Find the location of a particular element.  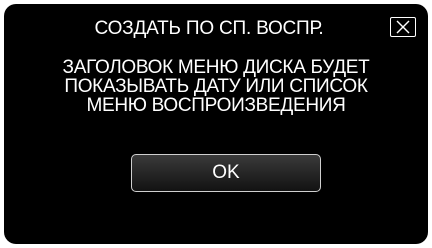

message-line-2: ПОКАЗЫВАТЬ ДАТУ ИЛИ СПИСОК is located at coordinates (216, 86).